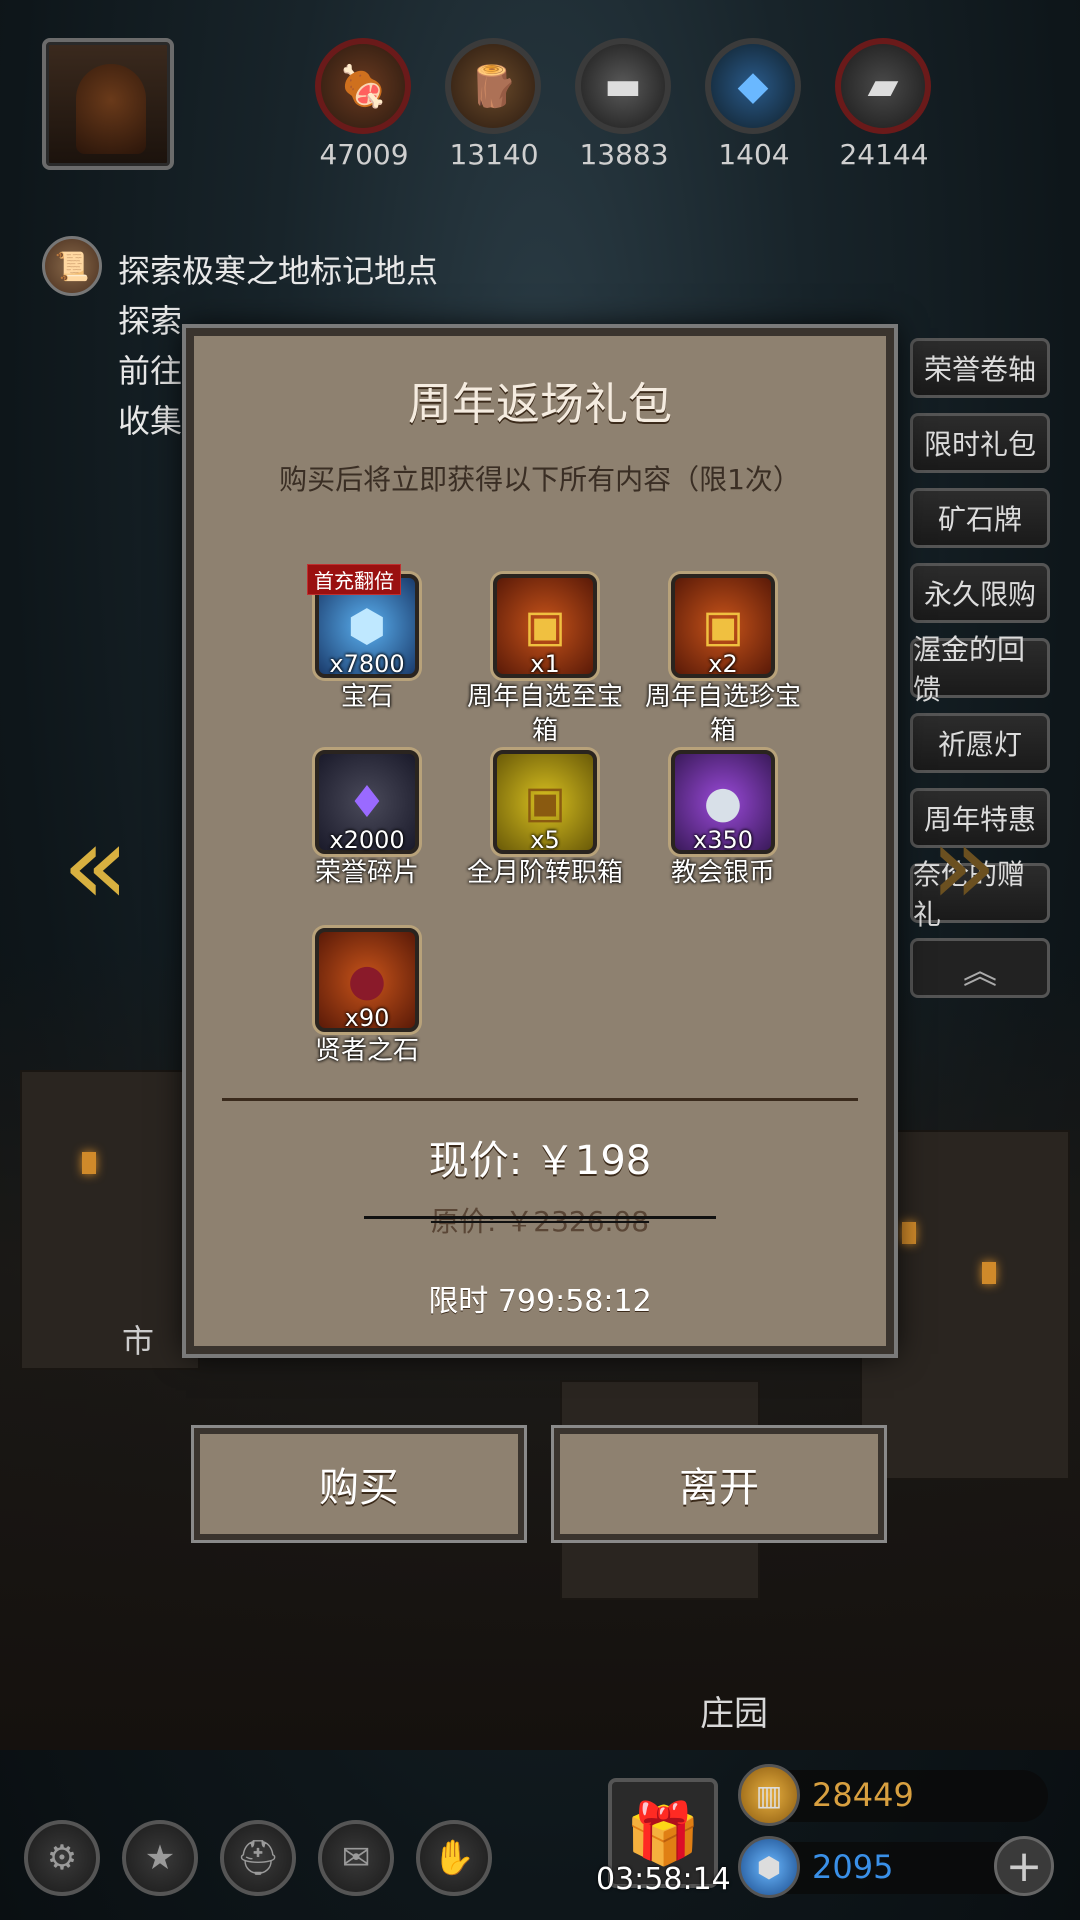 This screenshot has height=1920, width=1080. I want to click on town-label-market: 市, so click(138, 1339).